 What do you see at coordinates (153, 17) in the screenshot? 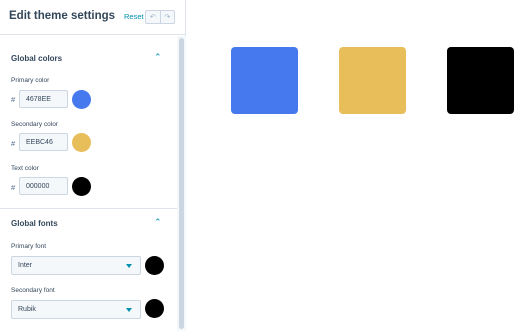
I see `undo-icon: ↶` at bounding box center [153, 17].